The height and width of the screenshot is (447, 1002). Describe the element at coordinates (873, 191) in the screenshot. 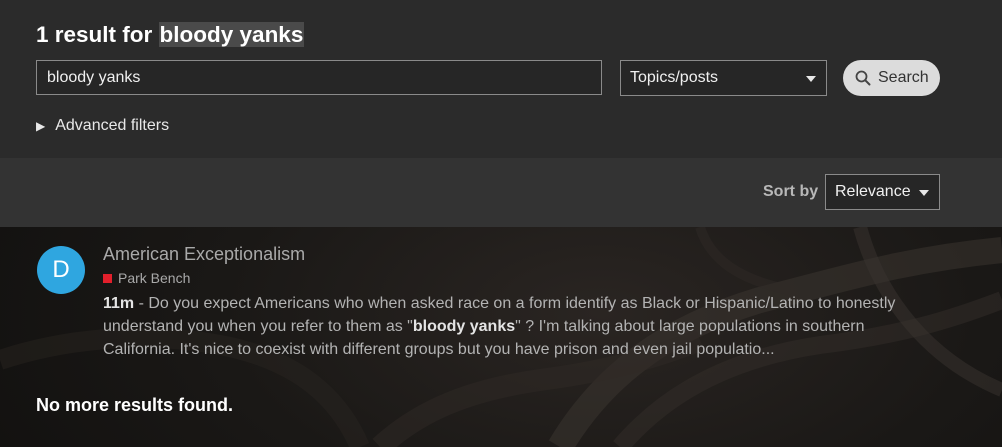

I see `sort-selected: Relevance` at that location.